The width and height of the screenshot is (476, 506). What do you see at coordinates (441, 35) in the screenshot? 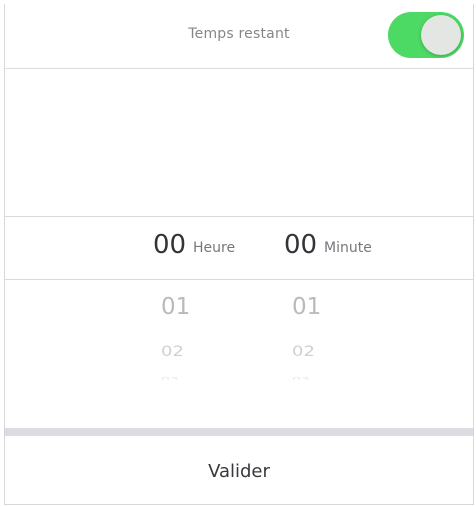
I see `toggle-knob` at bounding box center [441, 35].